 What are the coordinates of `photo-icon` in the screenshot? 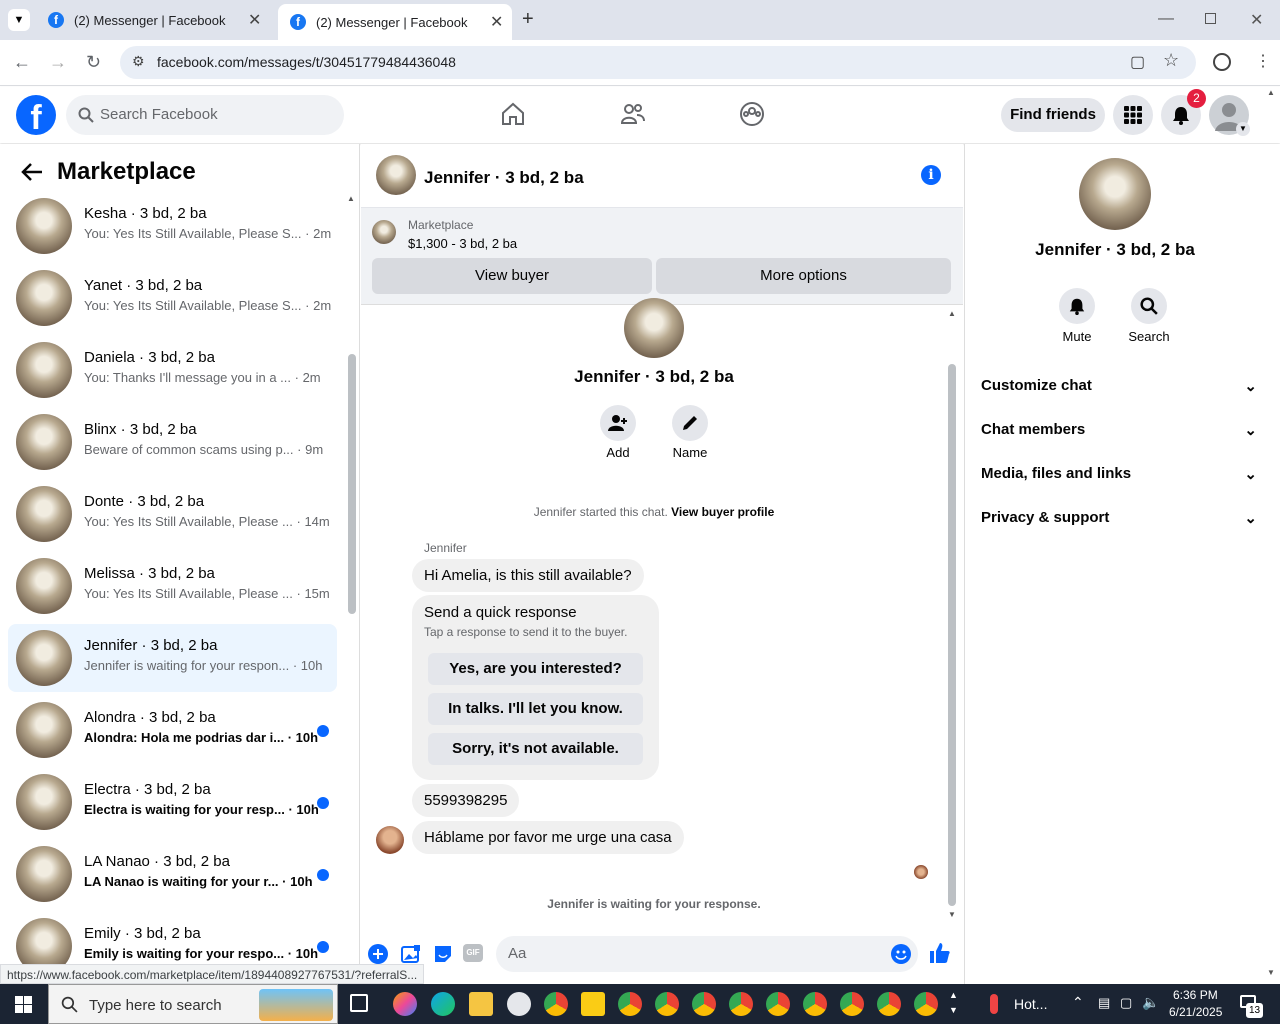 It's located at (411, 954).